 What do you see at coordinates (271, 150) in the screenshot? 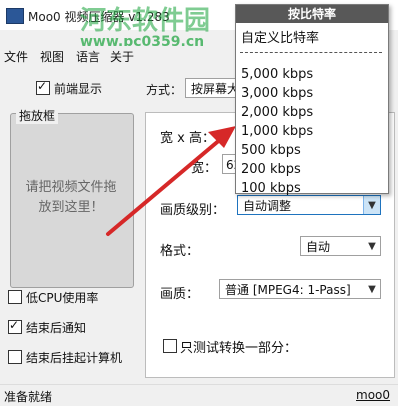
I see `bitrate-option: 500 kbps` at bounding box center [271, 150].